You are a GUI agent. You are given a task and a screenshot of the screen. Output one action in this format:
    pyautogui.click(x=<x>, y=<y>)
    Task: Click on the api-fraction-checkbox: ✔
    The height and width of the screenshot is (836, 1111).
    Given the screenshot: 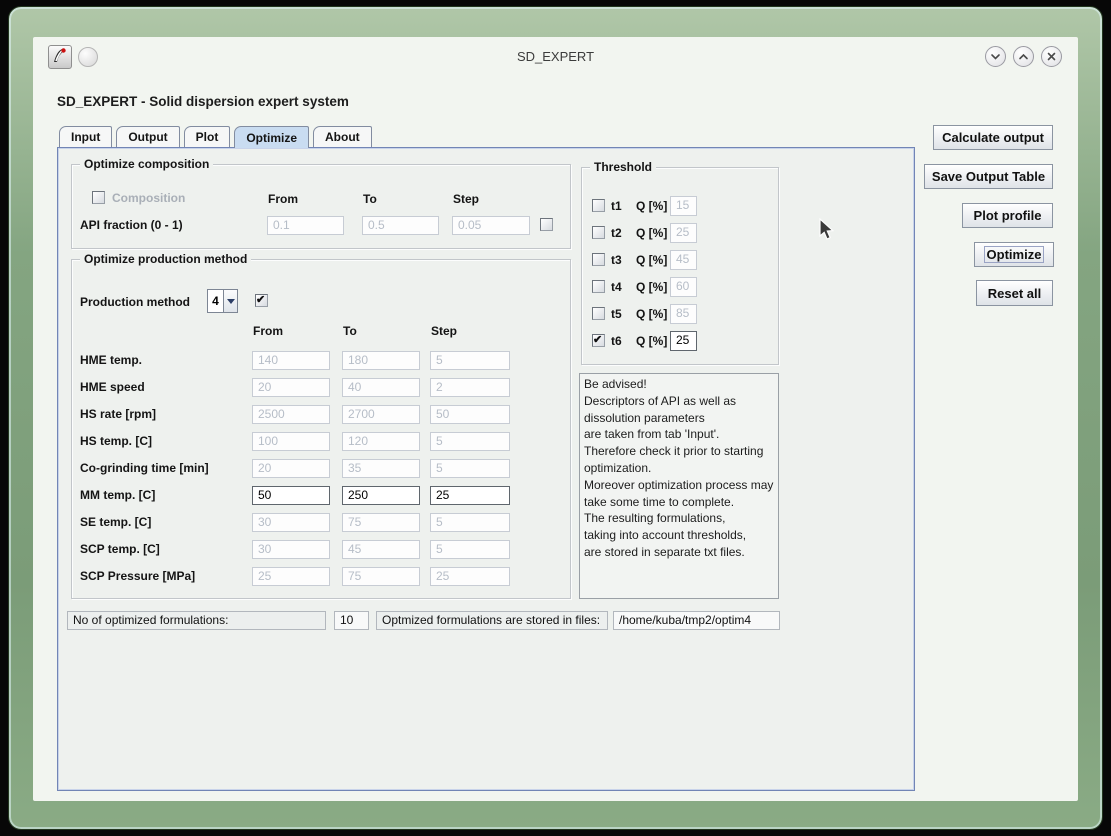 What is the action you would take?
    pyautogui.click(x=546, y=224)
    